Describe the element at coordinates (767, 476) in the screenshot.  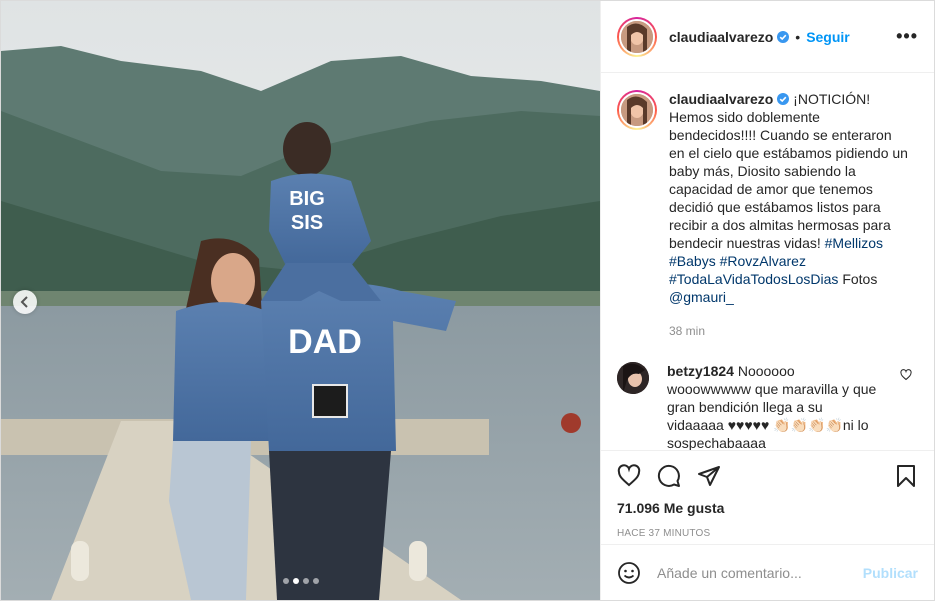
I see `action-bar` at that location.